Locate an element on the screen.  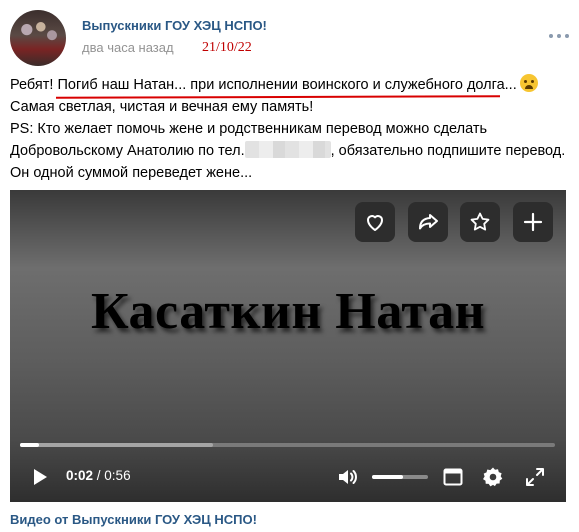
plus-icon is located at coordinates (533, 222).